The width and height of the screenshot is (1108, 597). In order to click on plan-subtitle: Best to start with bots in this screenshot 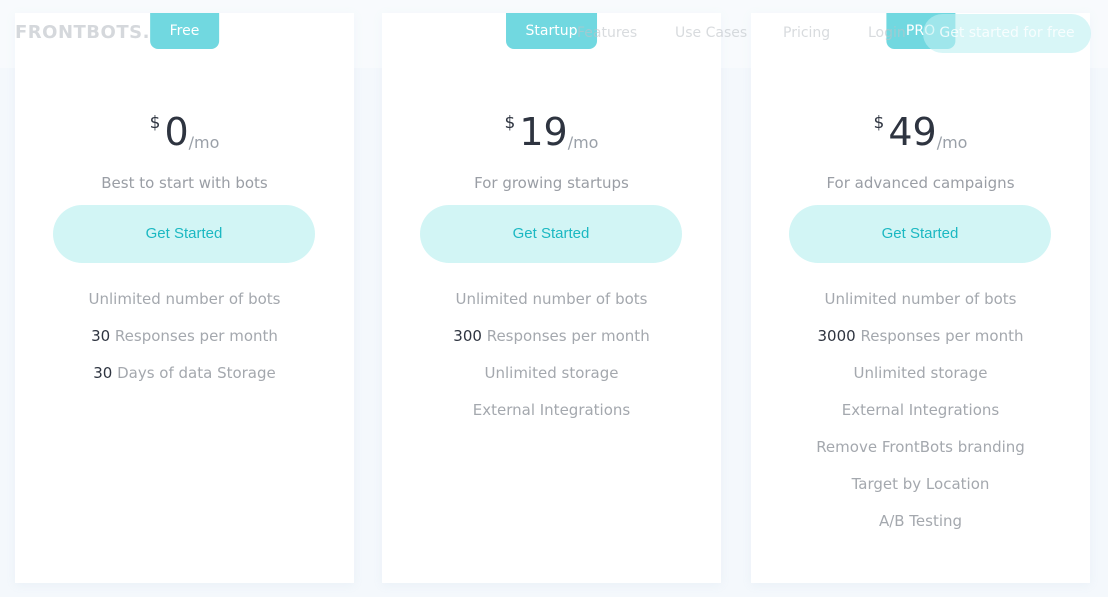, I will do `click(184, 183)`.